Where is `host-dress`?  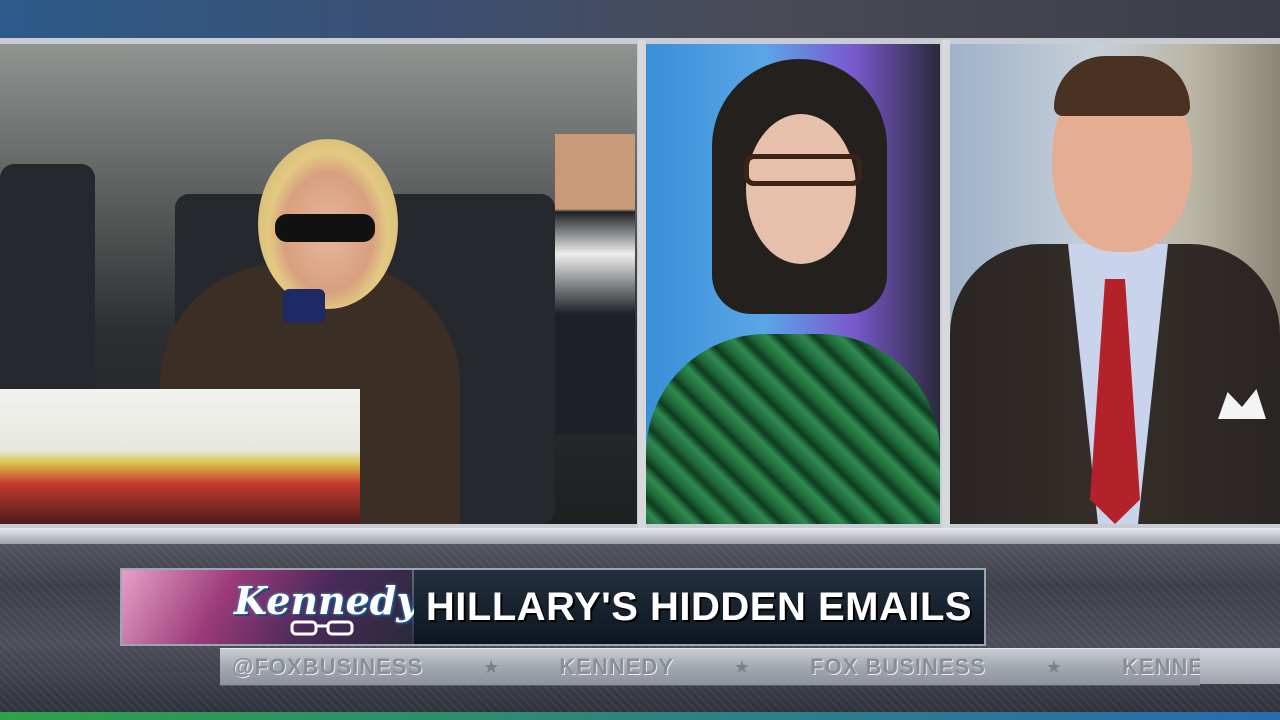
host-dress is located at coordinates (793, 429).